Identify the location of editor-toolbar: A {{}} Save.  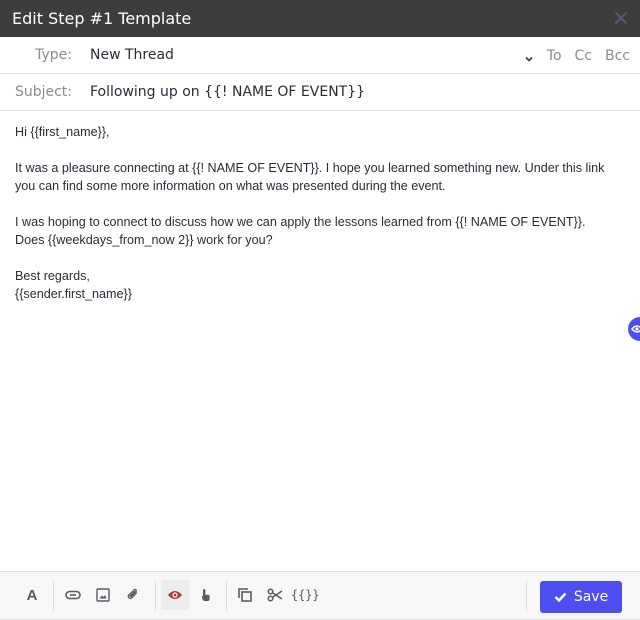
(320, 595).